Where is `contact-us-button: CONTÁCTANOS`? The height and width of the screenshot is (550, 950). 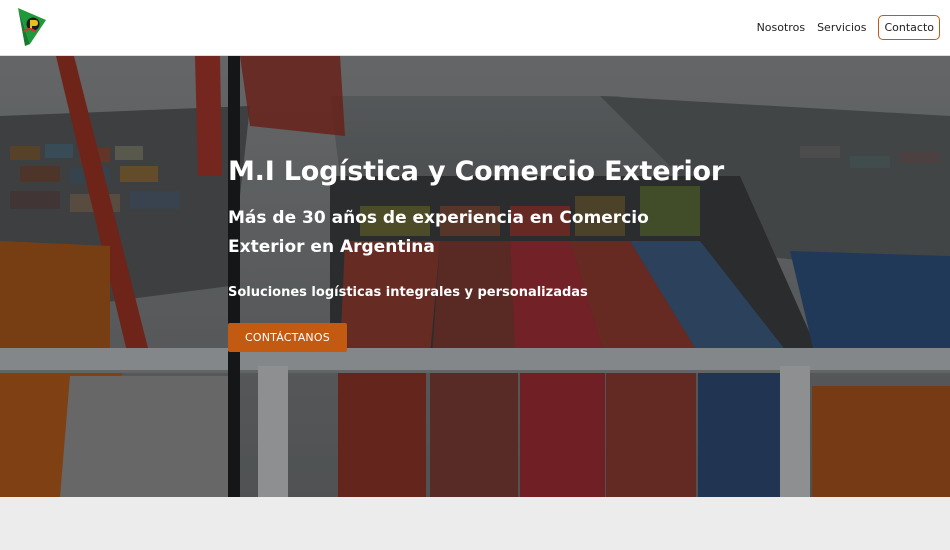 contact-us-button: CONTÁCTANOS is located at coordinates (287, 337).